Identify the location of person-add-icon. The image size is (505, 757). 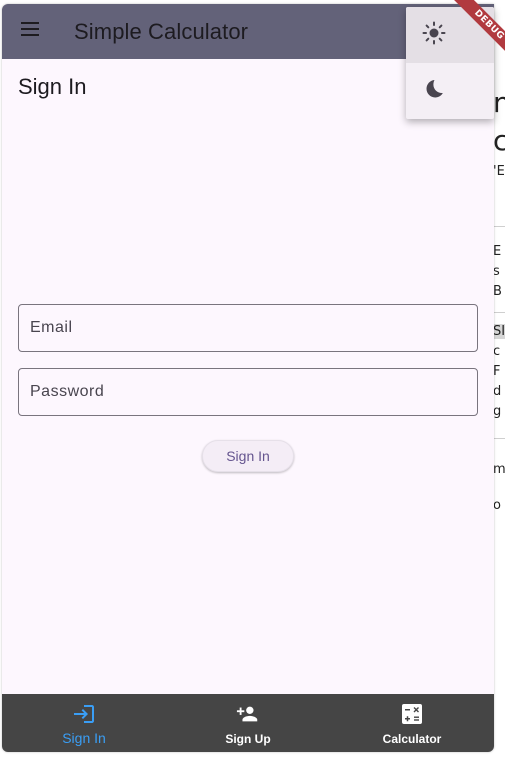
(248, 714).